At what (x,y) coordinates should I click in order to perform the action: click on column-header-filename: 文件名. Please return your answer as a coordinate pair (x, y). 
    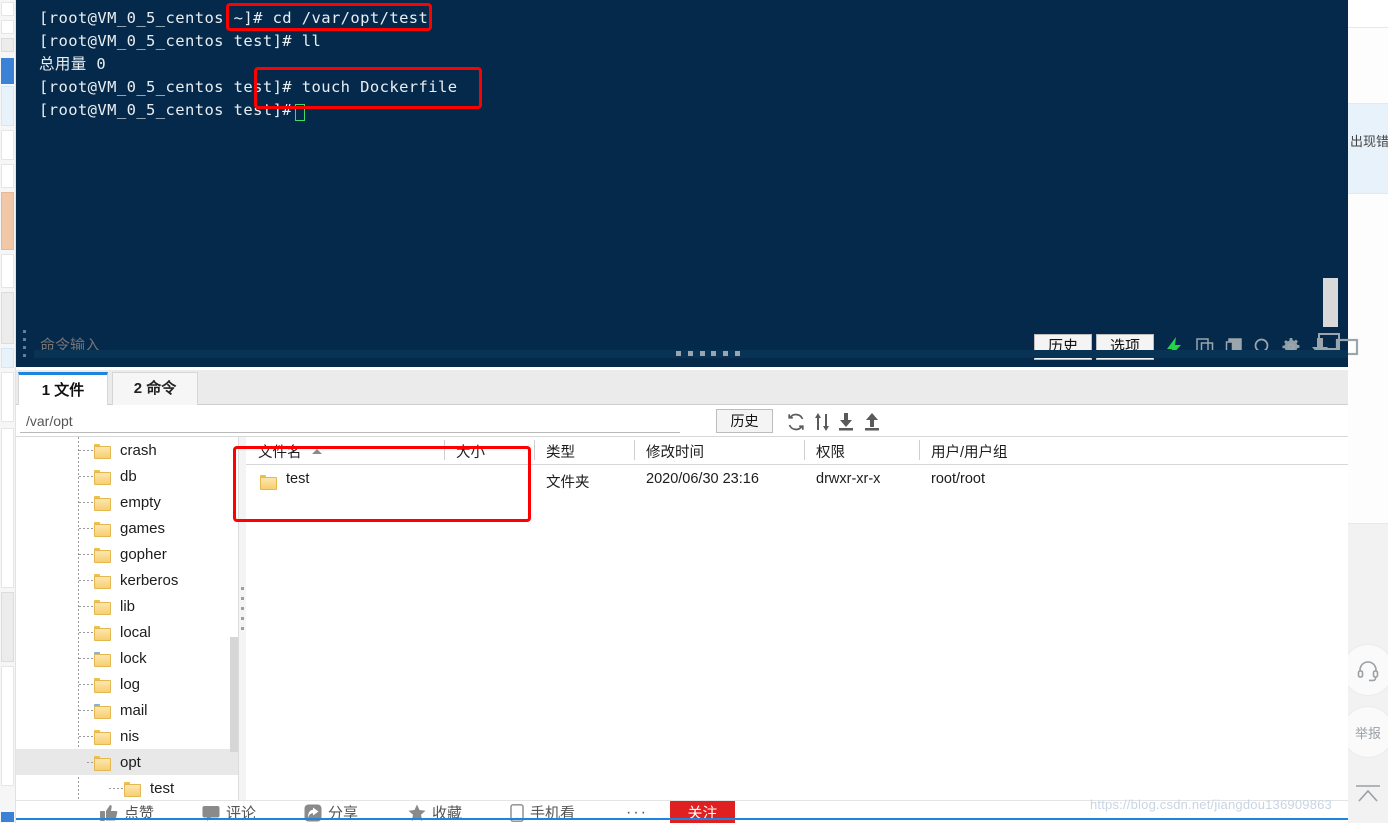
    Looking at the image, I should click on (280, 451).